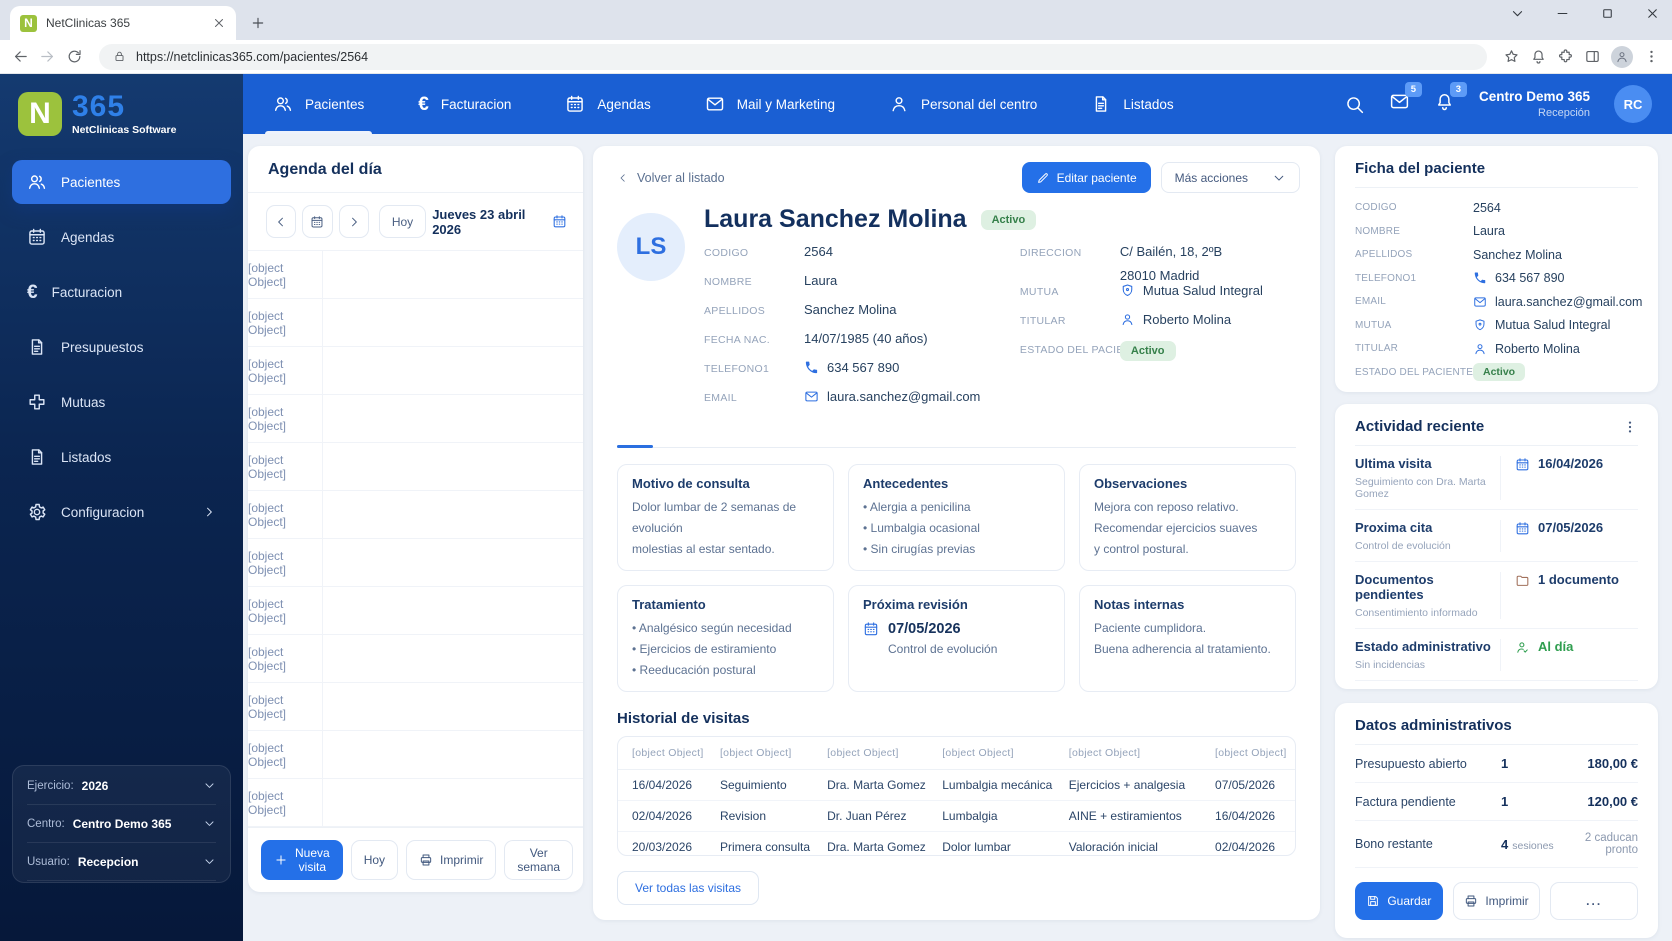 The width and height of the screenshot is (1672, 941). What do you see at coordinates (121, 786) in the screenshot?
I see `context-select: Ejercicio: 2026` at bounding box center [121, 786].